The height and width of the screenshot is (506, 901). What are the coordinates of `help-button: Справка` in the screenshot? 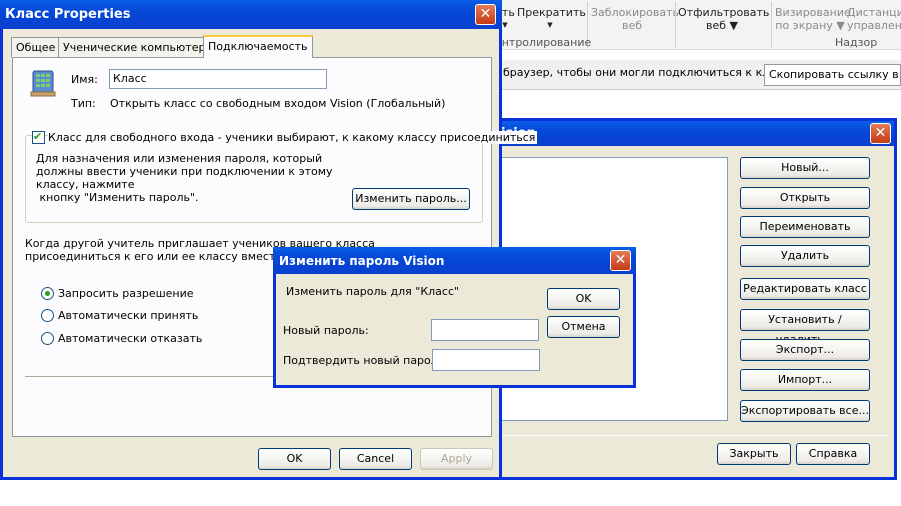 It's located at (833, 454).